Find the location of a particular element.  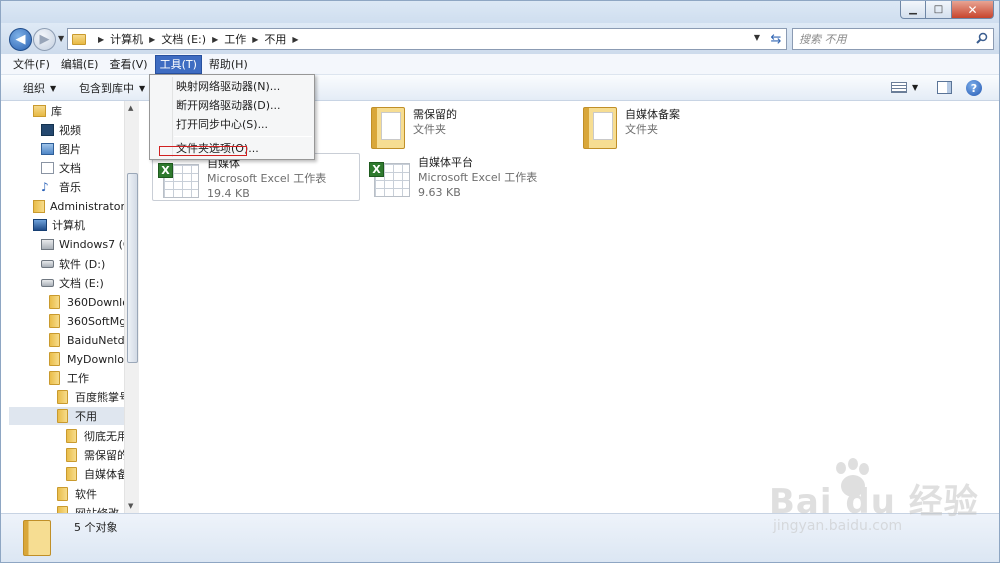

tree-item-computer: 计算机 is located at coordinates (59, 225).